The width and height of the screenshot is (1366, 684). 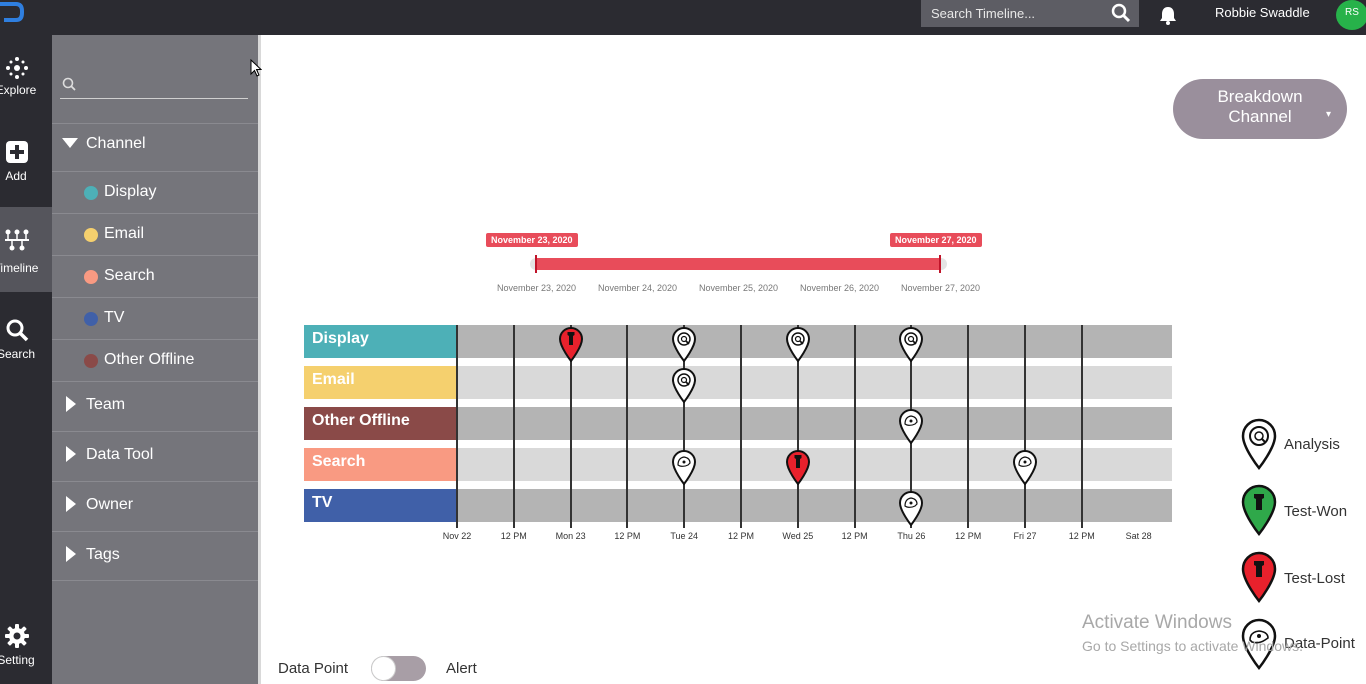 What do you see at coordinates (1259, 577) in the screenshot?
I see `legend-test-lost-icon` at bounding box center [1259, 577].